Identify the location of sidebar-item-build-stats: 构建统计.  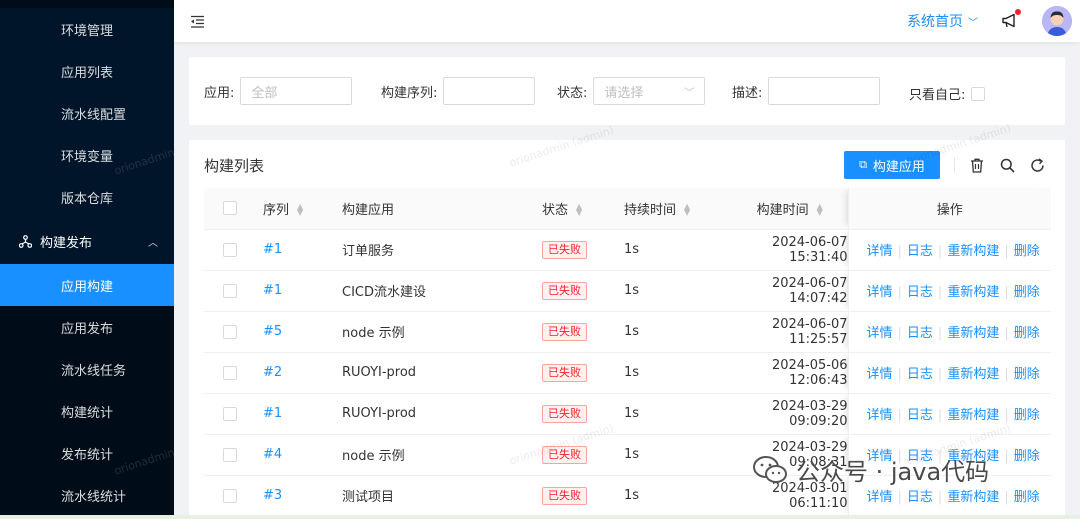
(87, 411).